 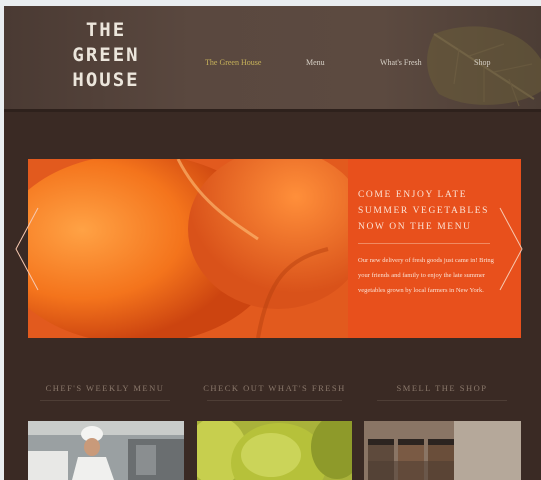 I want to click on site-logo: THE GREEN HOUSE, so click(x=106, y=55).